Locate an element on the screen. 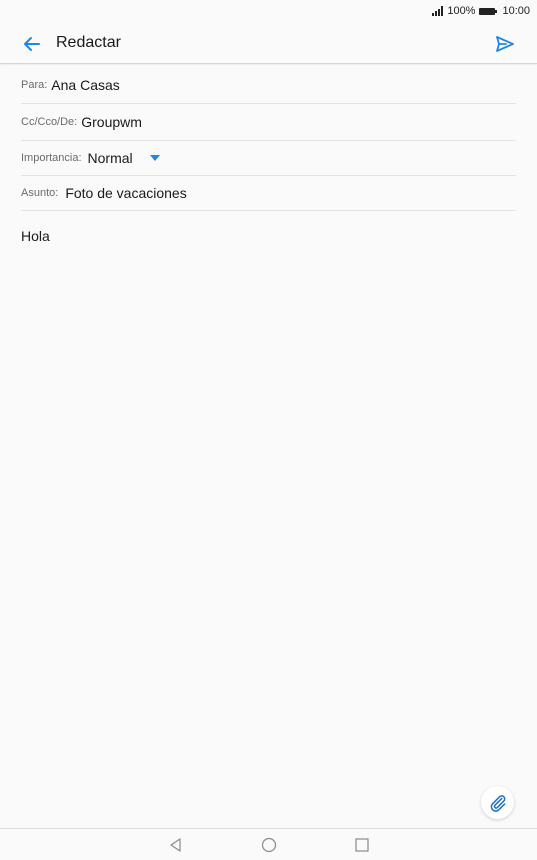 Image resolution: width=537 pixels, height=860 pixels. cc-label: Cc/Cco/De: is located at coordinates (49, 122).